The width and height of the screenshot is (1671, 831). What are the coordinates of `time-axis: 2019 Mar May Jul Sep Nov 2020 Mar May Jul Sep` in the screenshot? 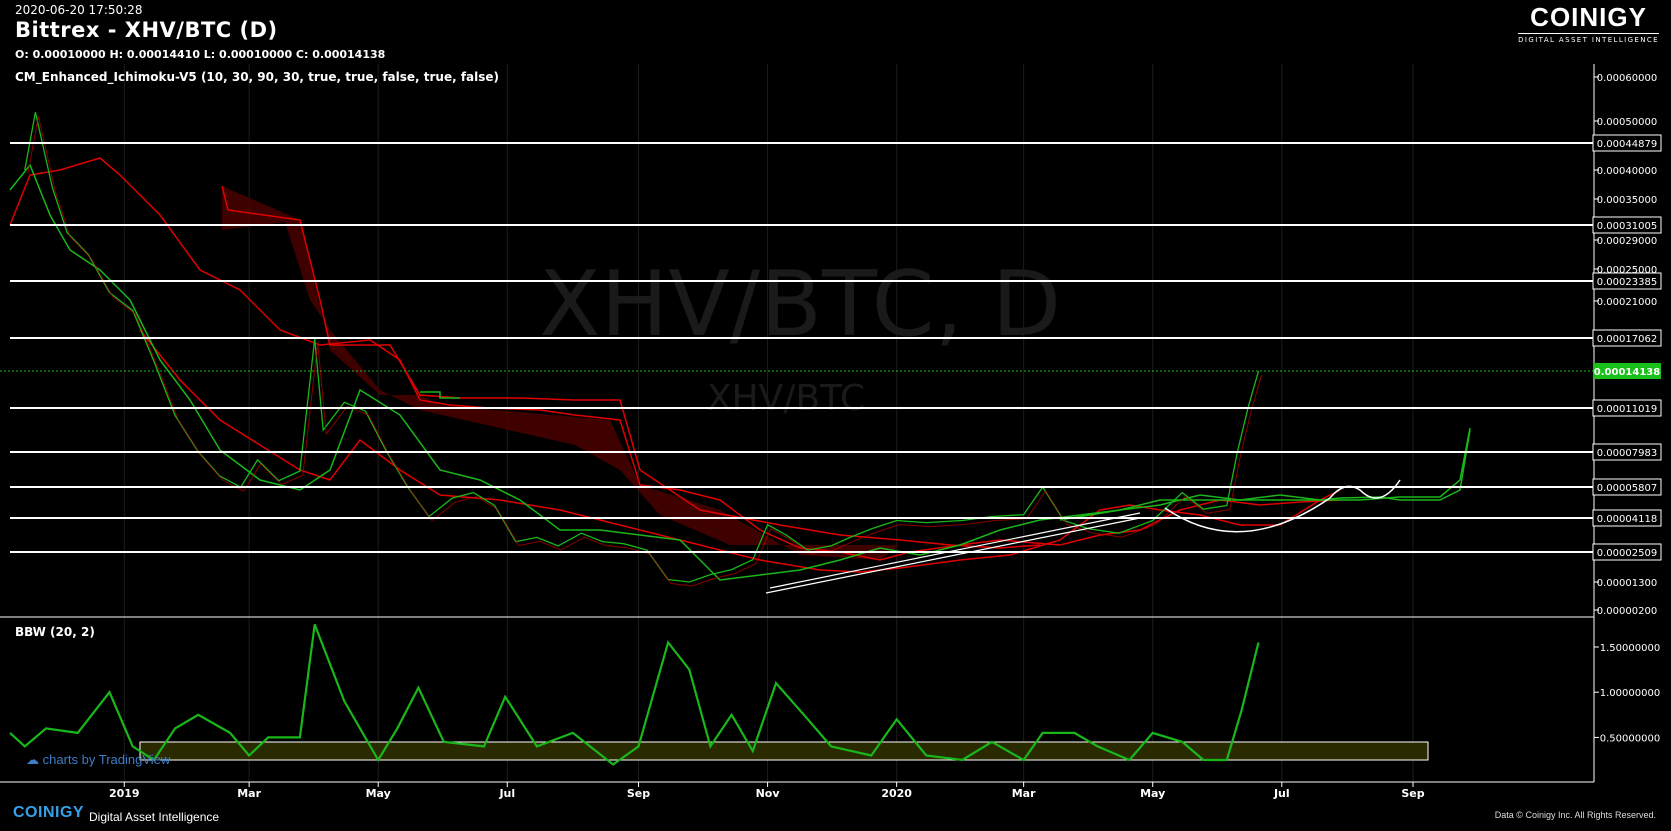 It's located at (767, 791).